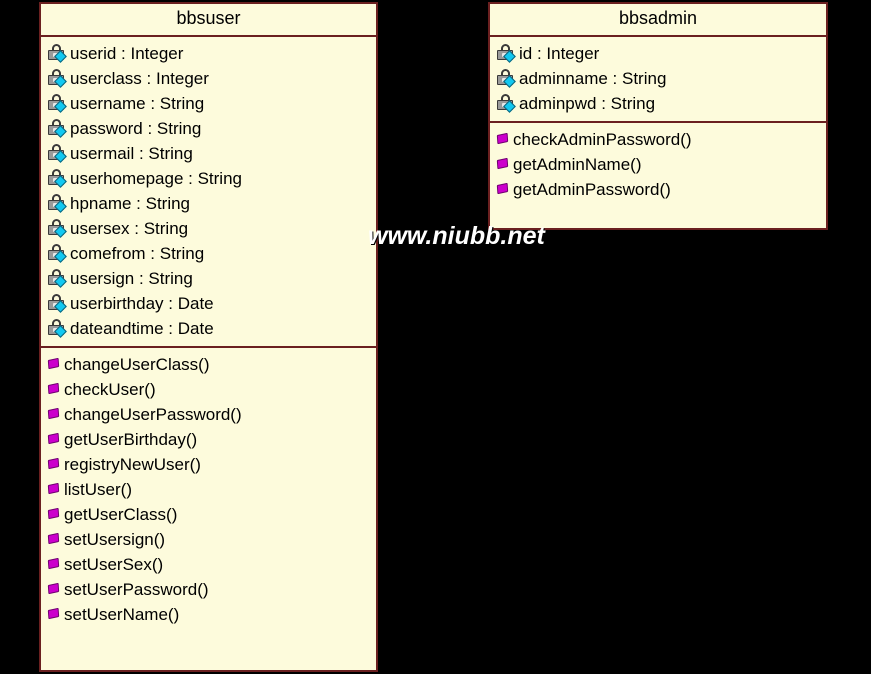  Describe the element at coordinates (208, 564) in the screenshot. I see `method-row: setUserSex()` at that location.